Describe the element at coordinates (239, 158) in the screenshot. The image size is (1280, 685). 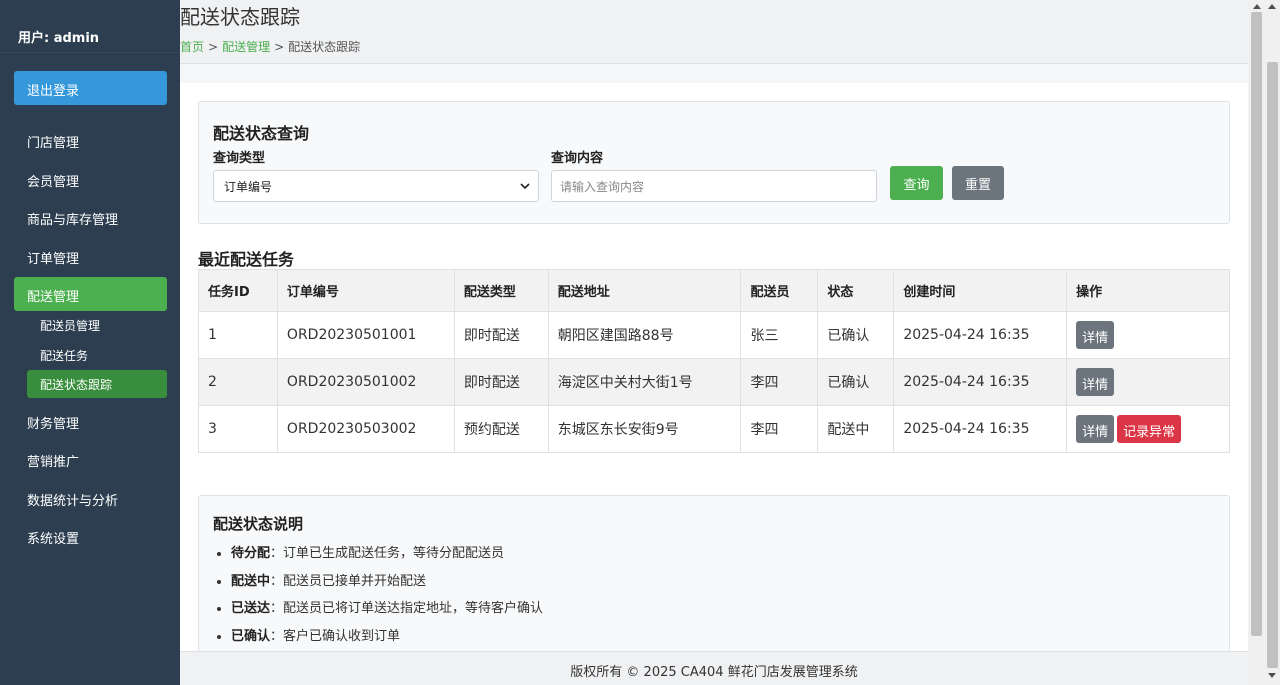
I see `query-type-label: 查询类型` at that location.